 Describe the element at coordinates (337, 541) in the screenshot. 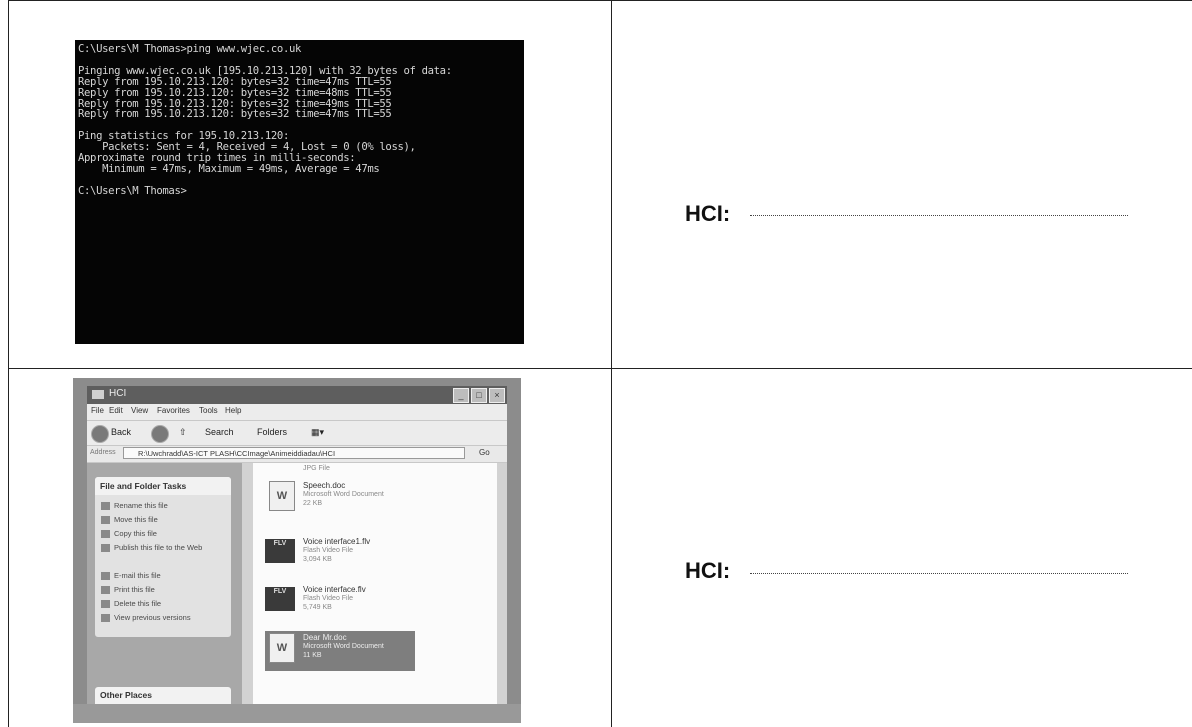

I see `file-name: Voice interface1.flv` at that location.